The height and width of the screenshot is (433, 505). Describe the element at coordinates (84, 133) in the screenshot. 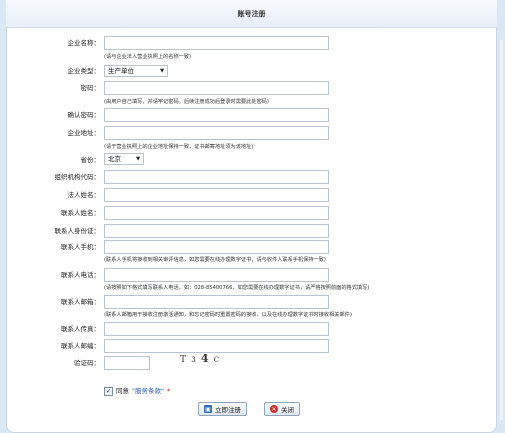

I see `company-address-label: 企业地址：` at that location.